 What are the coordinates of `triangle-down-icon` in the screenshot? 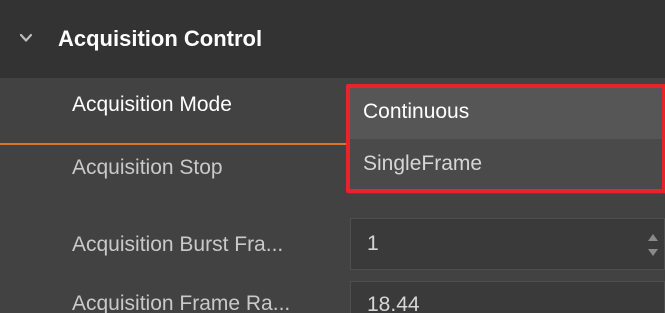 It's located at (653, 253).